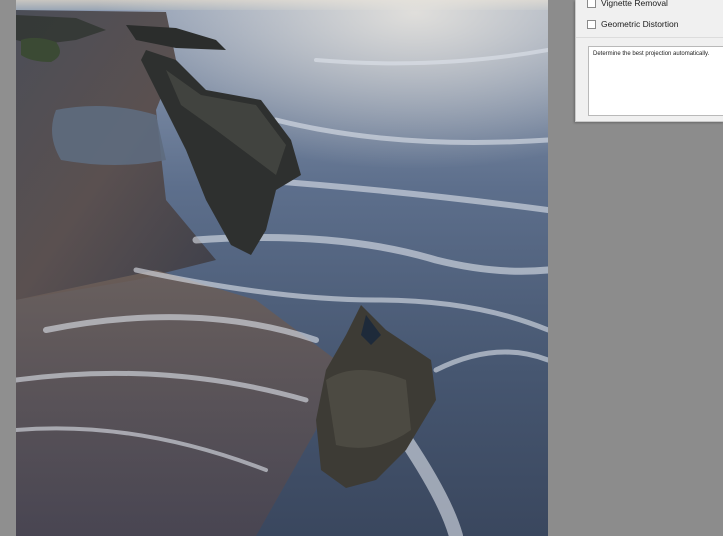 This screenshot has height=536, width=723. I want to click on geometric-distortion-option: Geometric Distortion, so click(632, 24).